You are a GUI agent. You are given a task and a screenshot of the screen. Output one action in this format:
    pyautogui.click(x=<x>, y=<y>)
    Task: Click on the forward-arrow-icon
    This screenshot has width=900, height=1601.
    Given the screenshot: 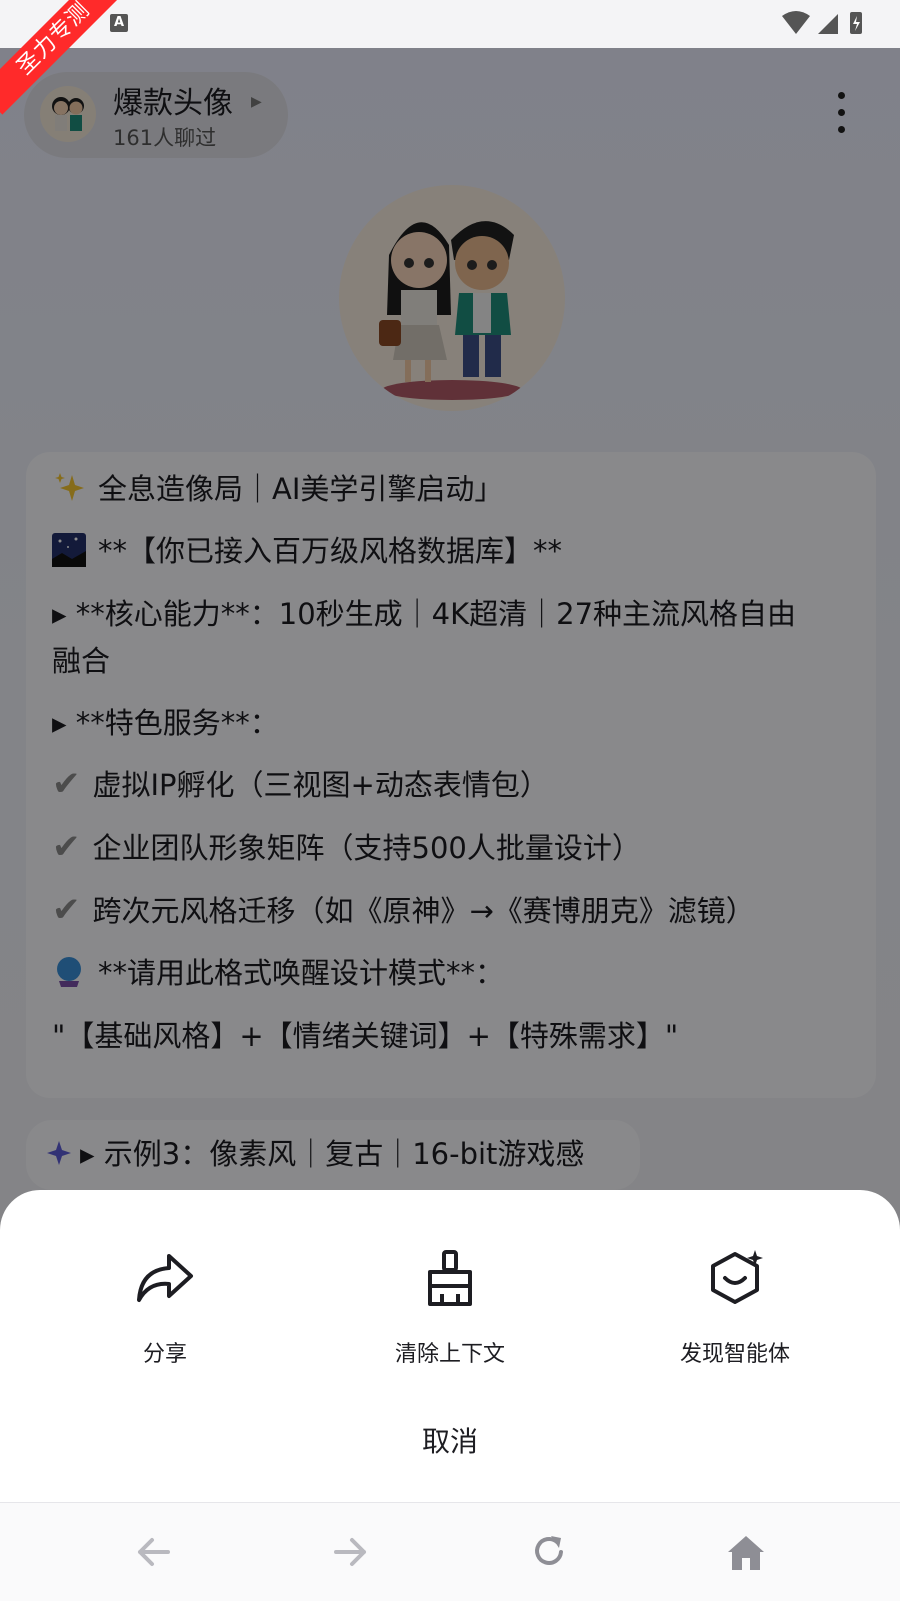 What is the action you would take?
    pyautogui.click(x=350, y=1552)
    